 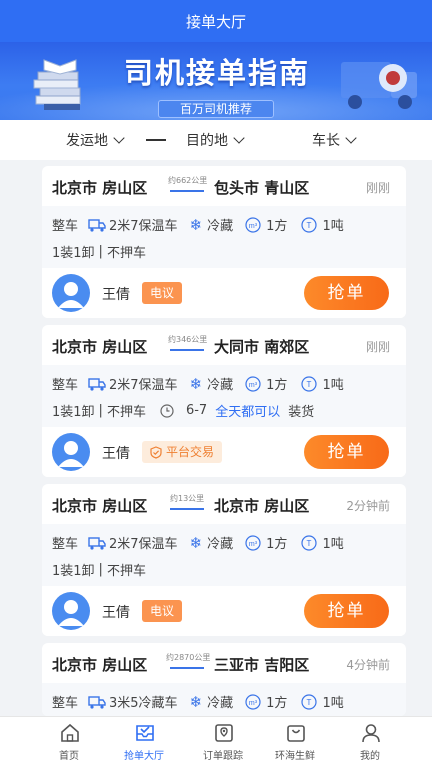 I want to click on origin-filter-label: 发运地, so click(x=87, y=141).